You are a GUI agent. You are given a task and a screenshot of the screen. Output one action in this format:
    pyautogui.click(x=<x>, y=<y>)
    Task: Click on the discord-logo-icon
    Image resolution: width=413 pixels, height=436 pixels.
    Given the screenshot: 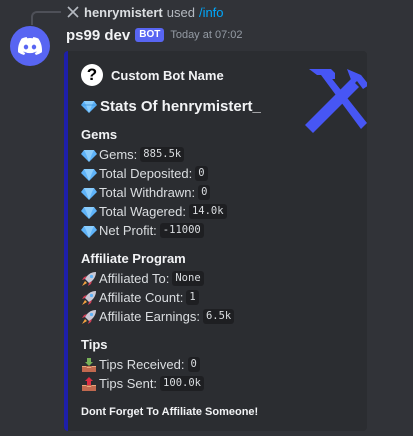 What is the action you would take?
    pyautogui.click(x=30, y=46)
    